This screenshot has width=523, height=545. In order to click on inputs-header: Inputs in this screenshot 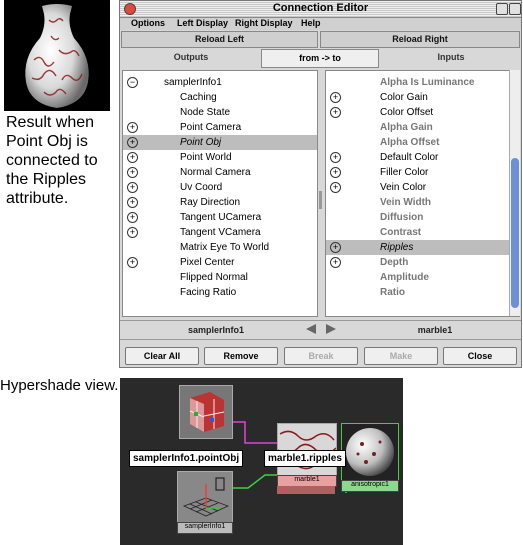, I will do `click(451, 57)`.